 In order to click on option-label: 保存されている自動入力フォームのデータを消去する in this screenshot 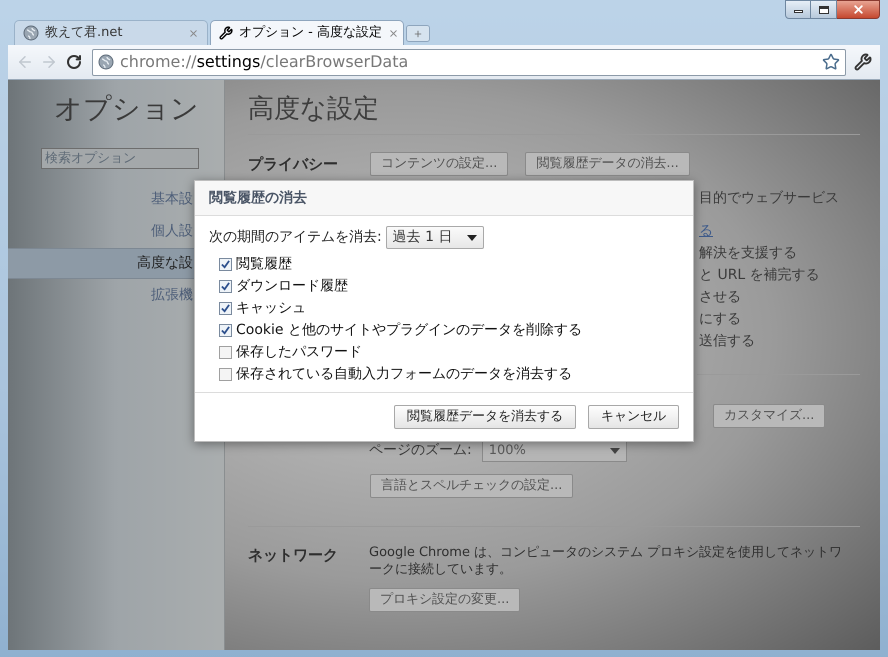, I will do `click(404, 374)`.